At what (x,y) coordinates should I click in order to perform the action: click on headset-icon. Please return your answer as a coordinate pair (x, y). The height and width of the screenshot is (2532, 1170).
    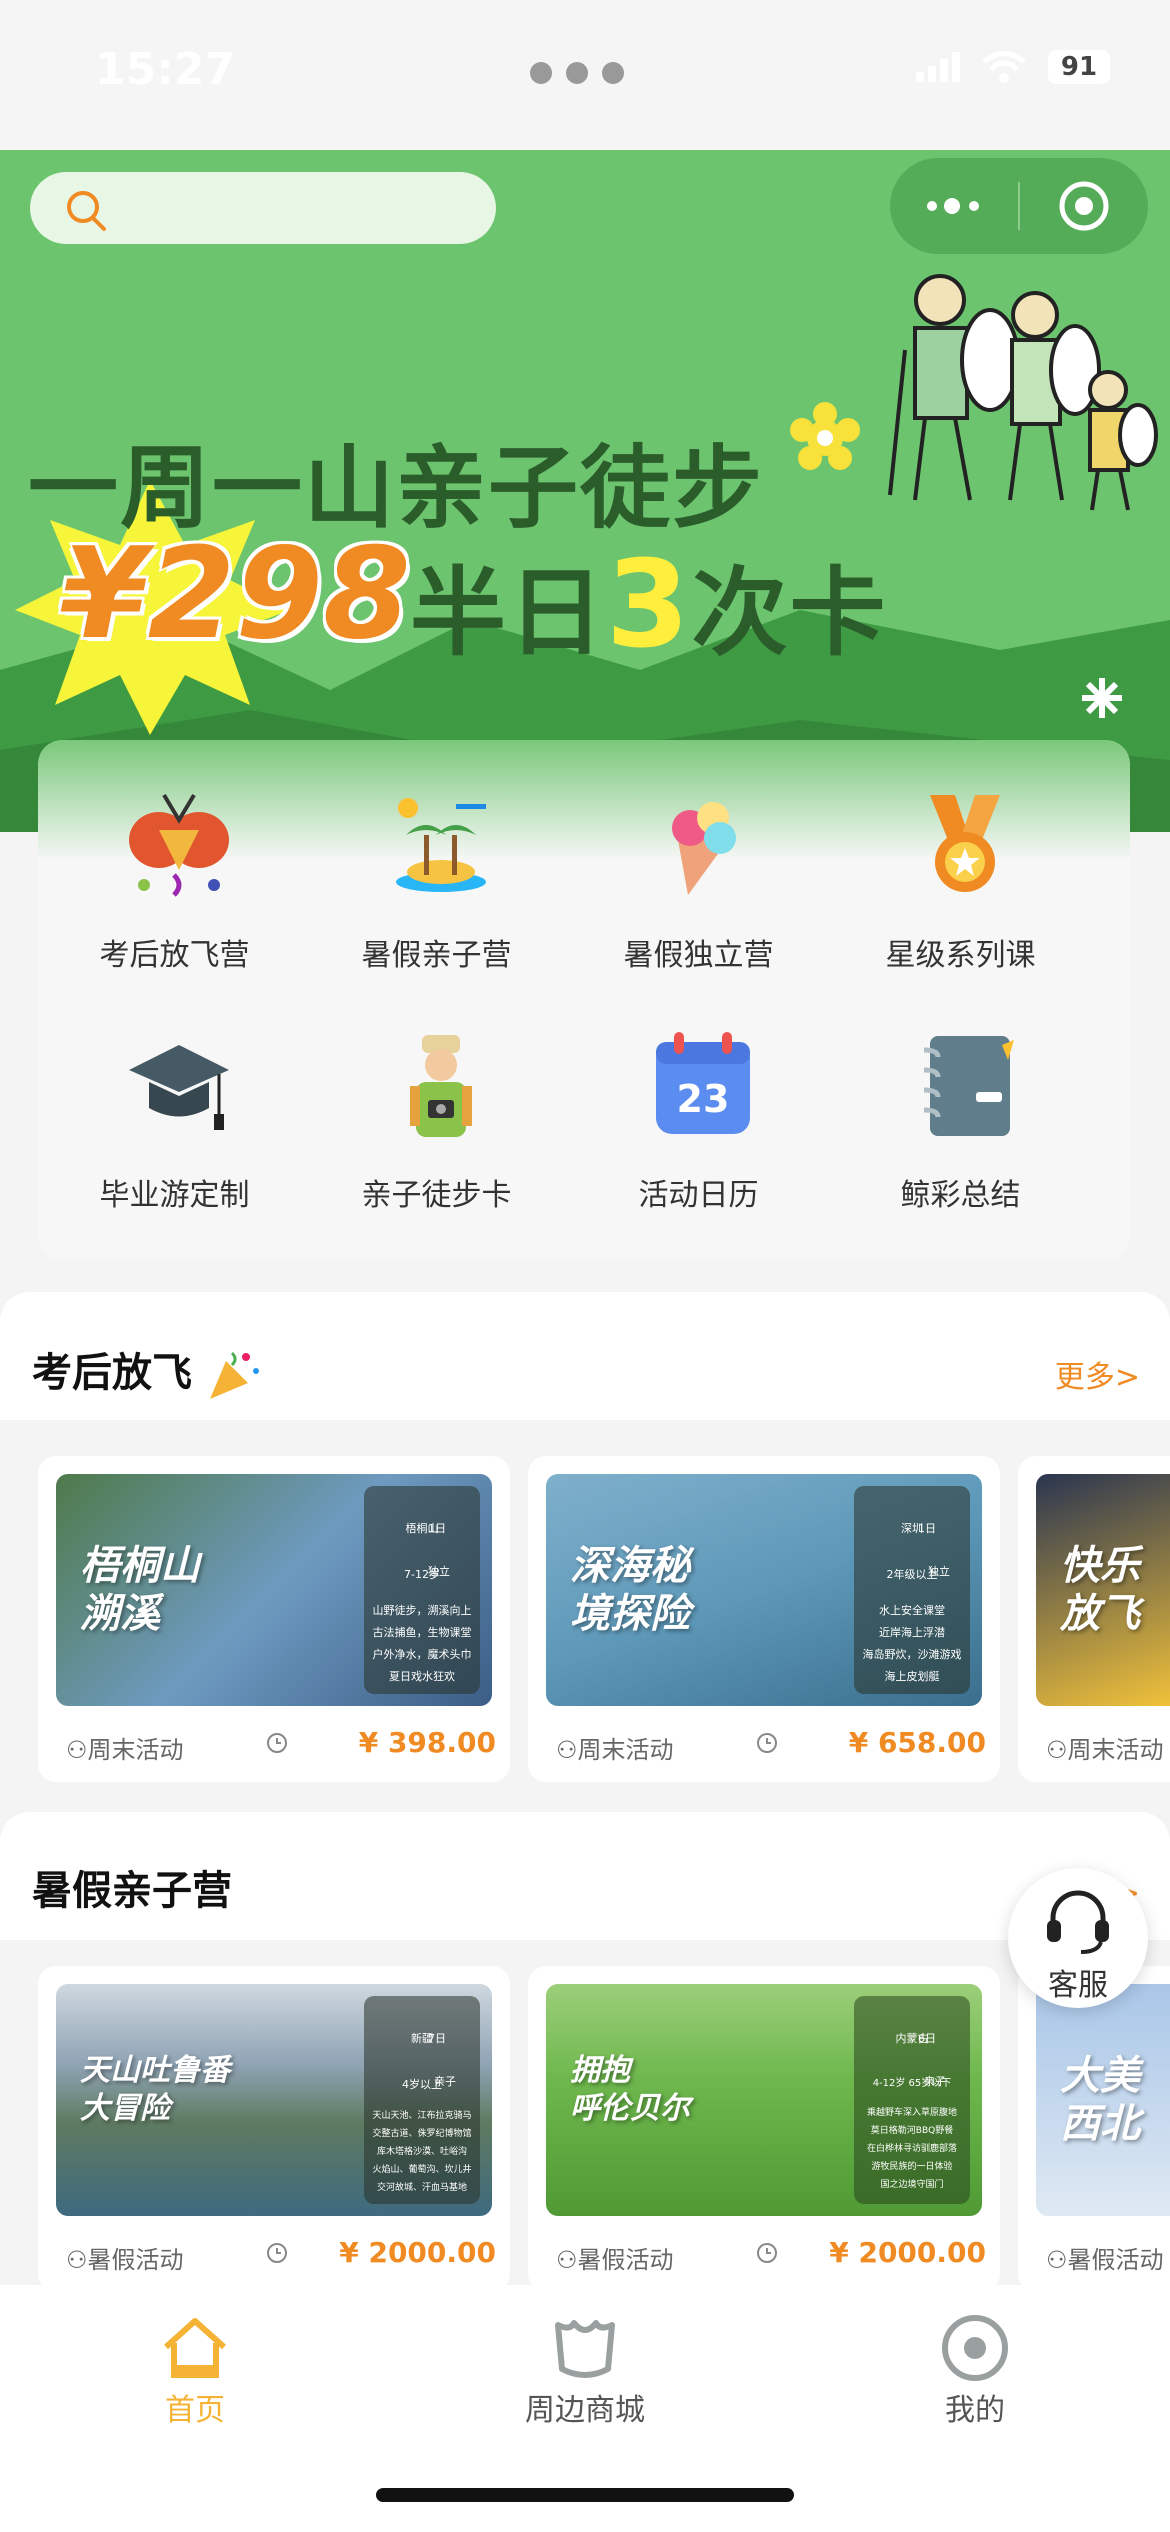
    Looking at the image, I should click on (1078, 1922).